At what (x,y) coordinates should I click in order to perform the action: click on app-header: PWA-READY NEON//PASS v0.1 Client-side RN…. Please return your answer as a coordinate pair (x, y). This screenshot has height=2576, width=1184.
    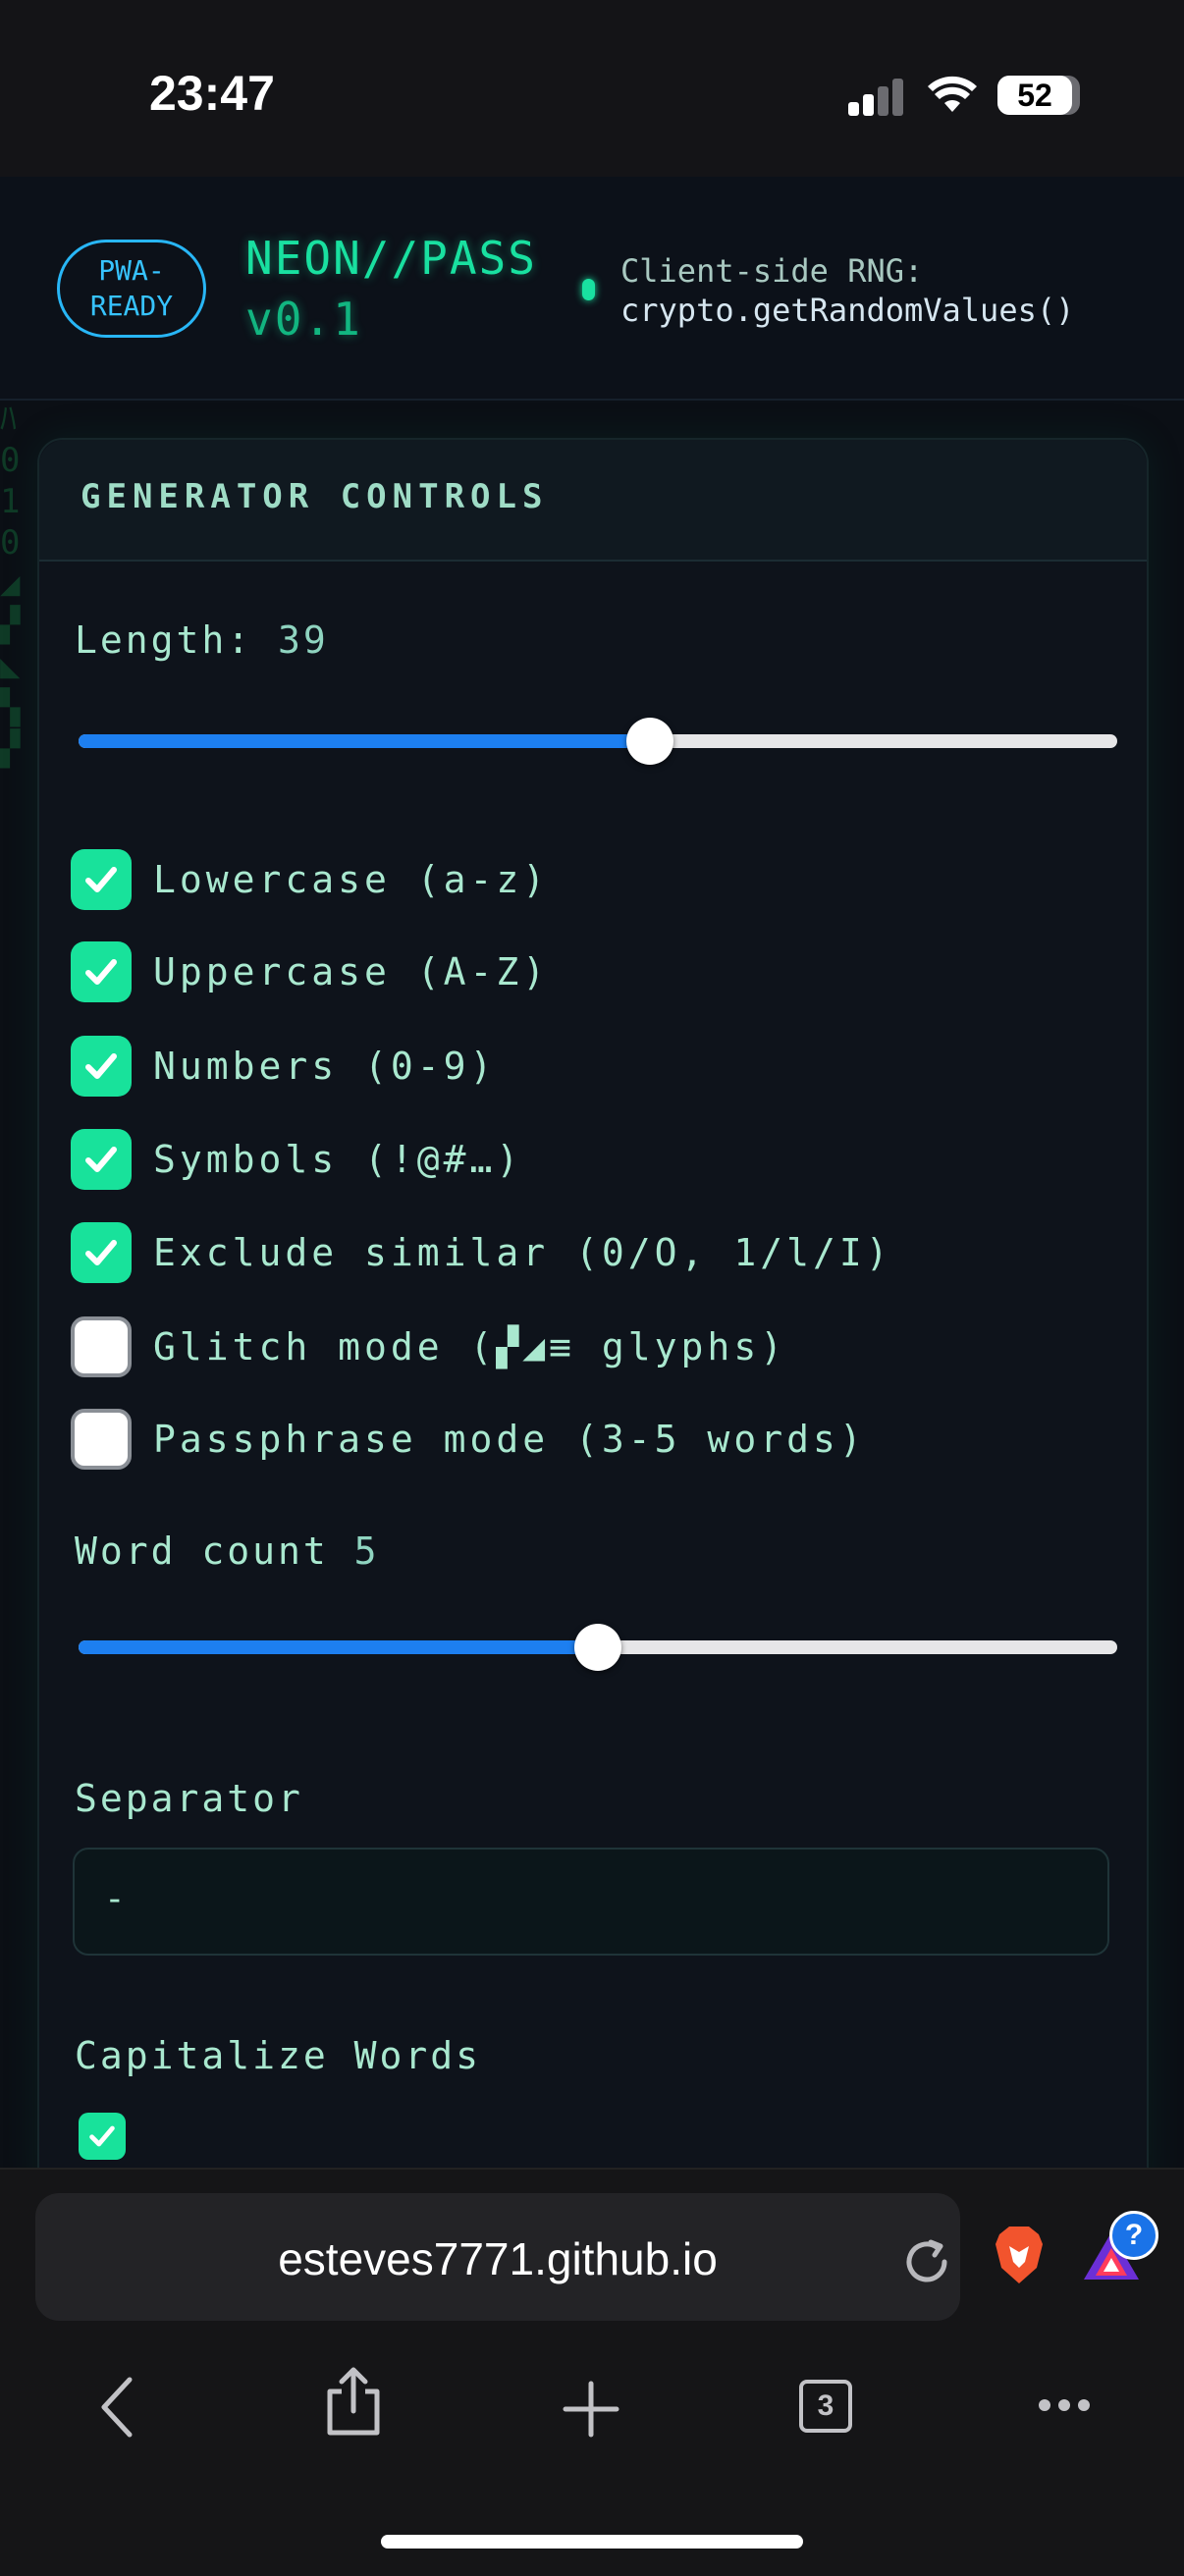
    Looking at the image, I should click on (592, 289).